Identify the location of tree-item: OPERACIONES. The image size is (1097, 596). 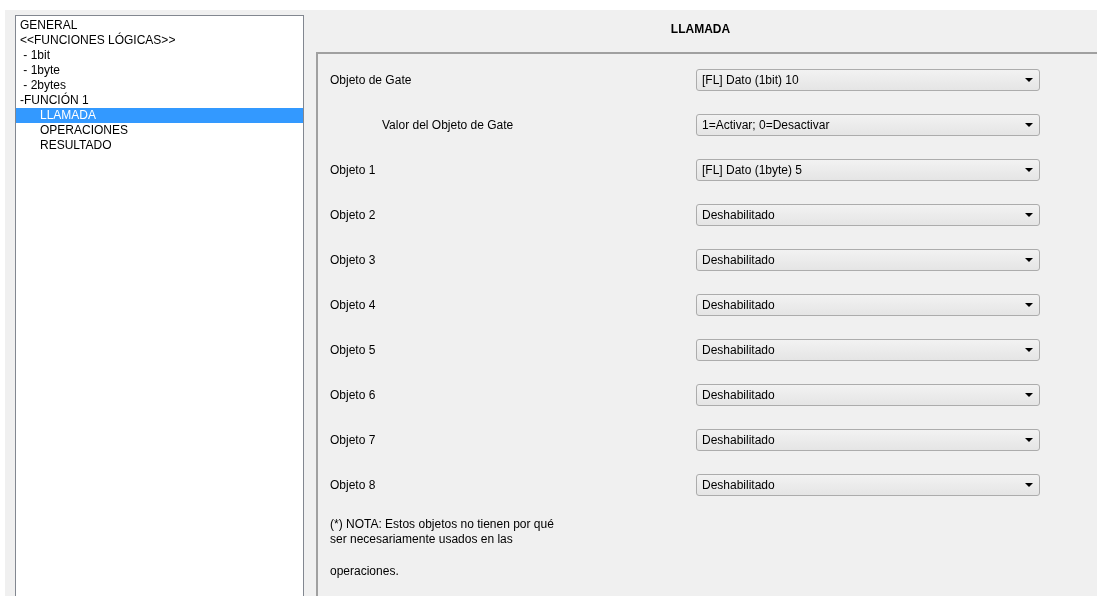
(159, 130).